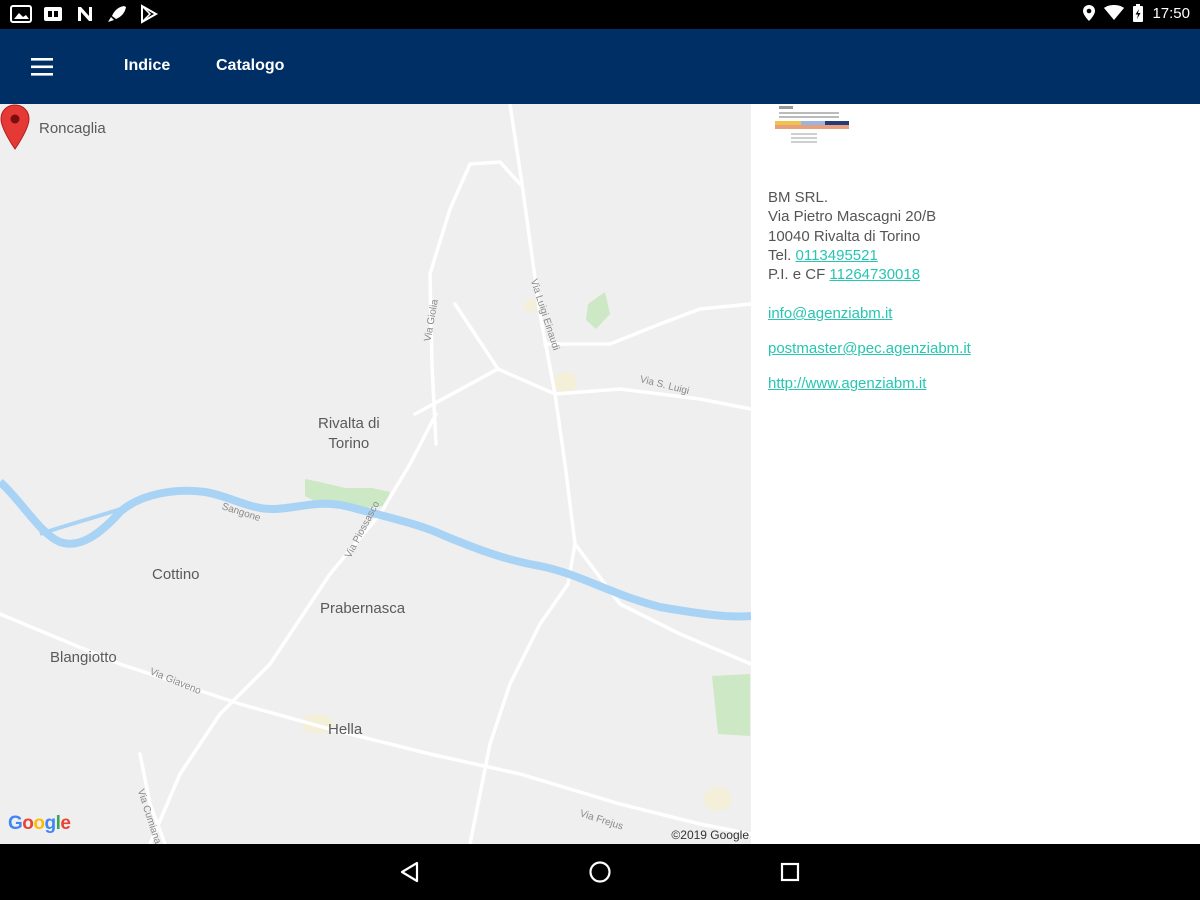 The width and height of the screenshot is (1200, 900). I want to click on nav-catalogo: Catalogo, so click(250, 66).